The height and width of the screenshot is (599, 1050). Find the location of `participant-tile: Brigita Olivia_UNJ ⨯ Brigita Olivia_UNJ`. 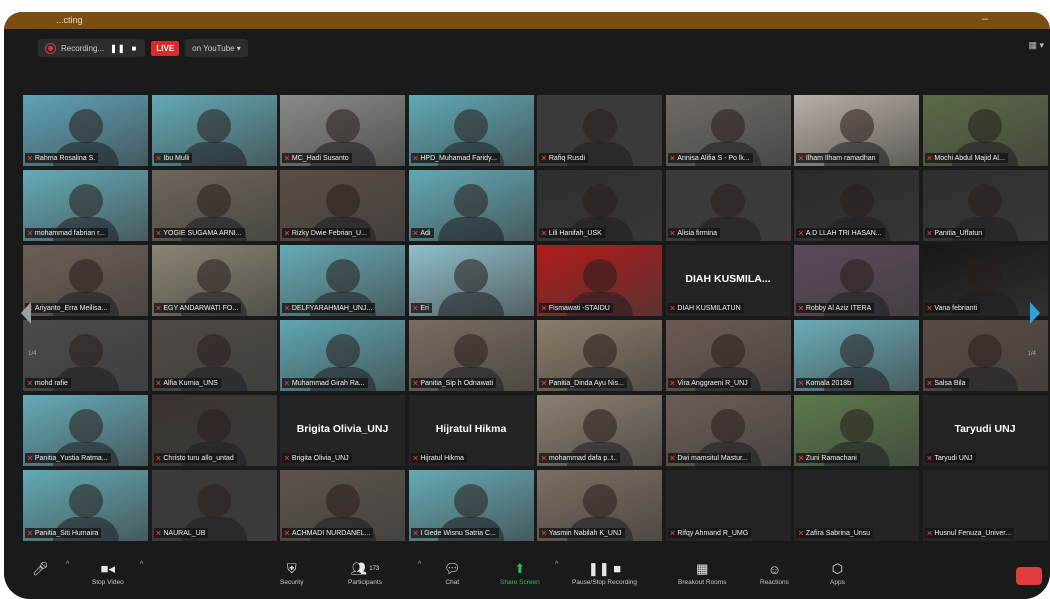

participant-tile: Brigita Olivia_UNJ ⨯ Brigita Olivia_UNJ is located at coordinates (342, 430).